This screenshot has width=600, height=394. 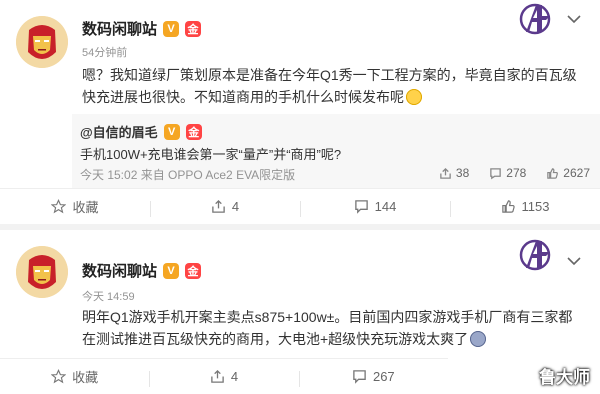 What do you see at coordinates (385, 206) in the screenshot?
I see `comment-count: 144` at bounding box center [385, 206].